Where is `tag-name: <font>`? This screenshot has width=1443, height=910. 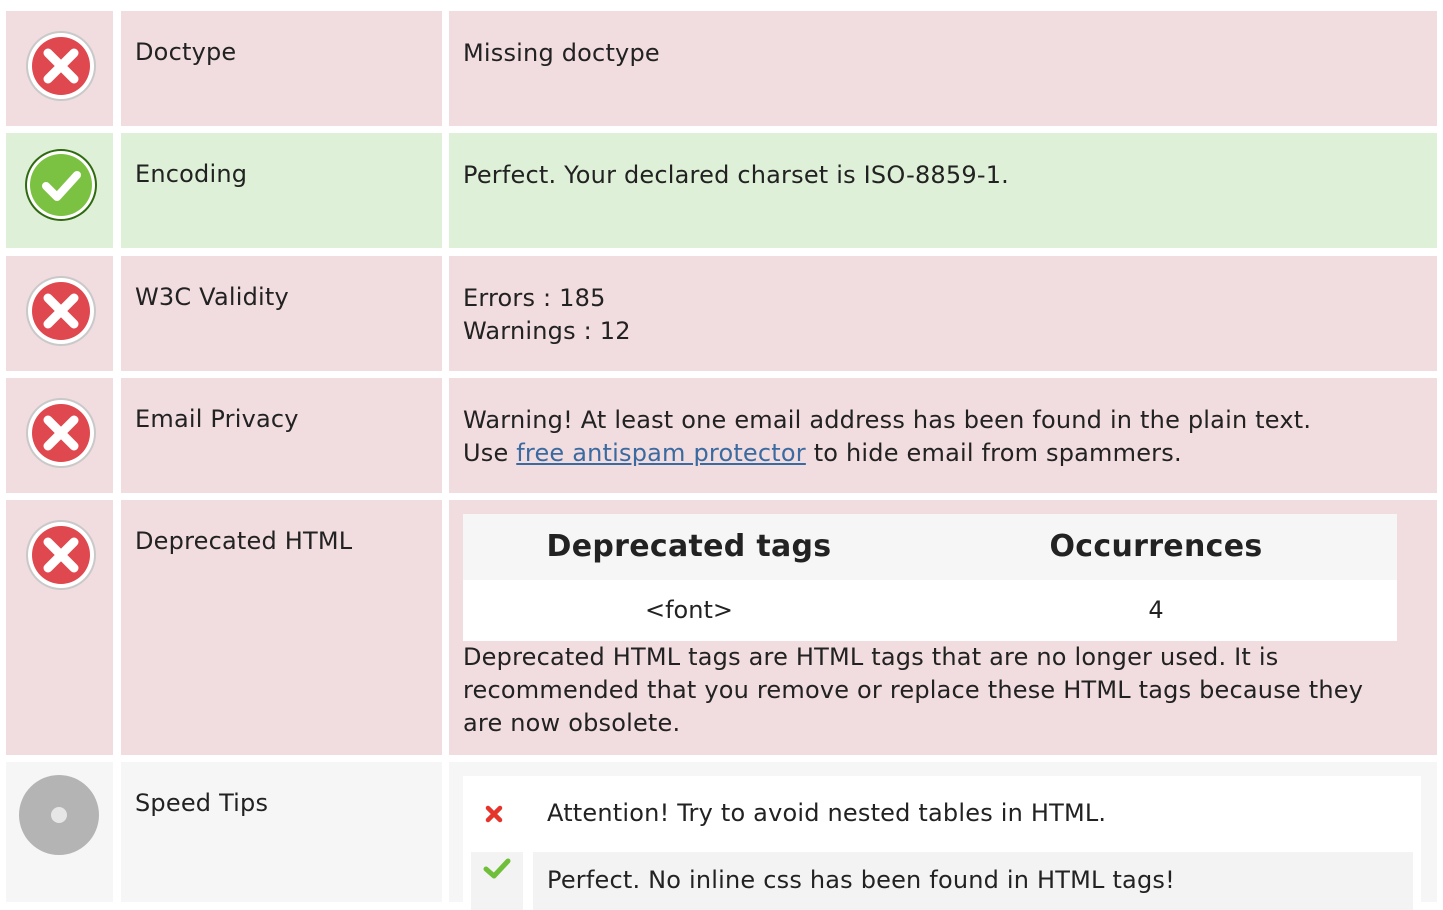 tag-name: <font> is located at coordinates (689, 610).